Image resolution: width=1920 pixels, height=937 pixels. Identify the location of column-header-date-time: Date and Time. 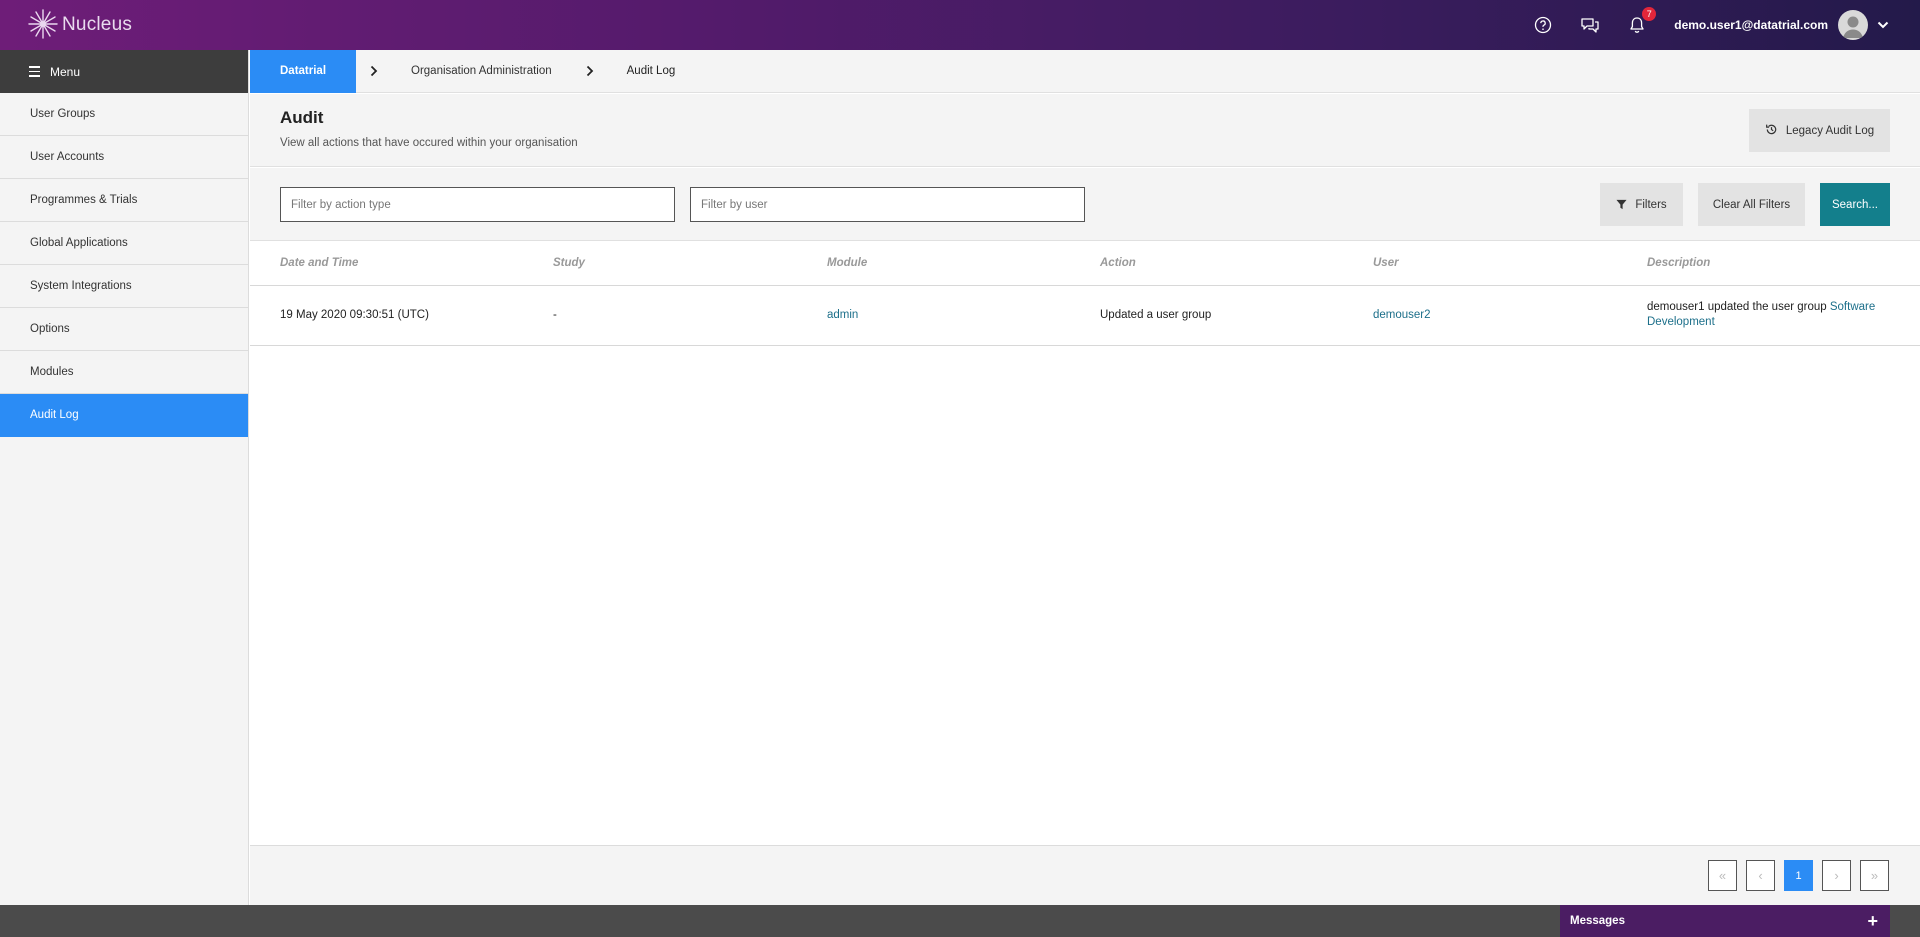
(319, 263).